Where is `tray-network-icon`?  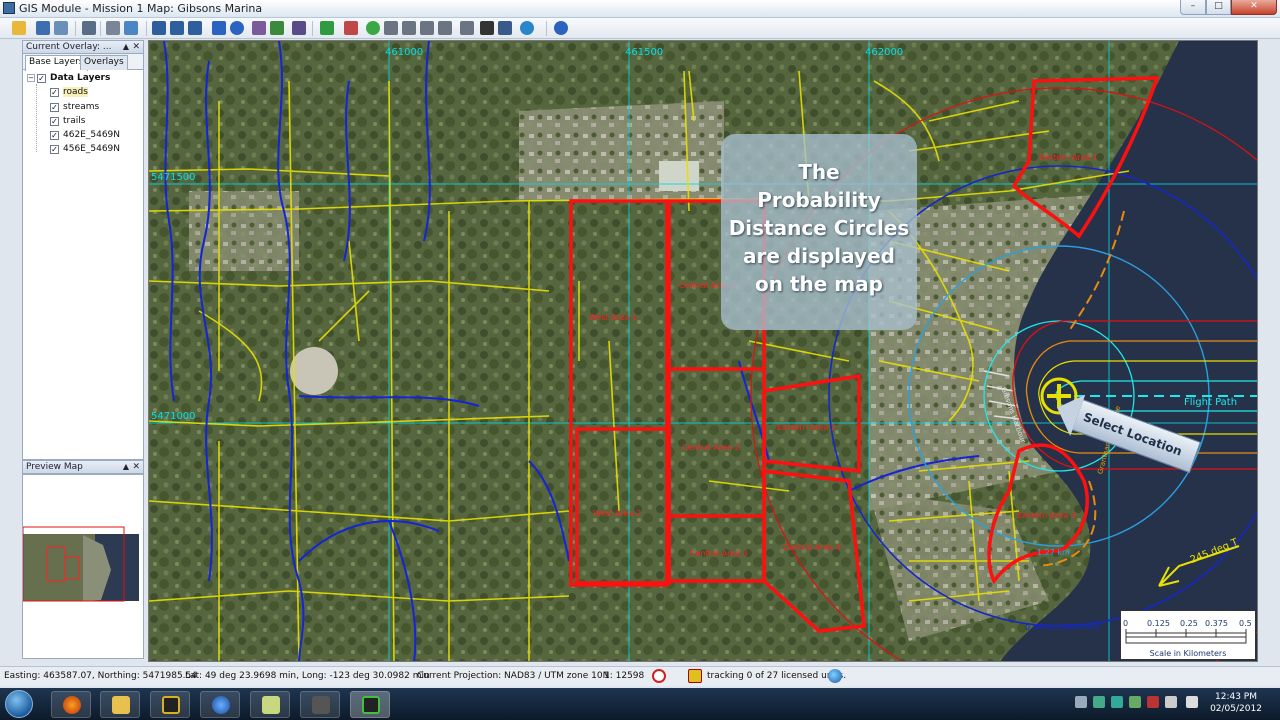
tray-network-icon is located at coordinates (1099, 702).